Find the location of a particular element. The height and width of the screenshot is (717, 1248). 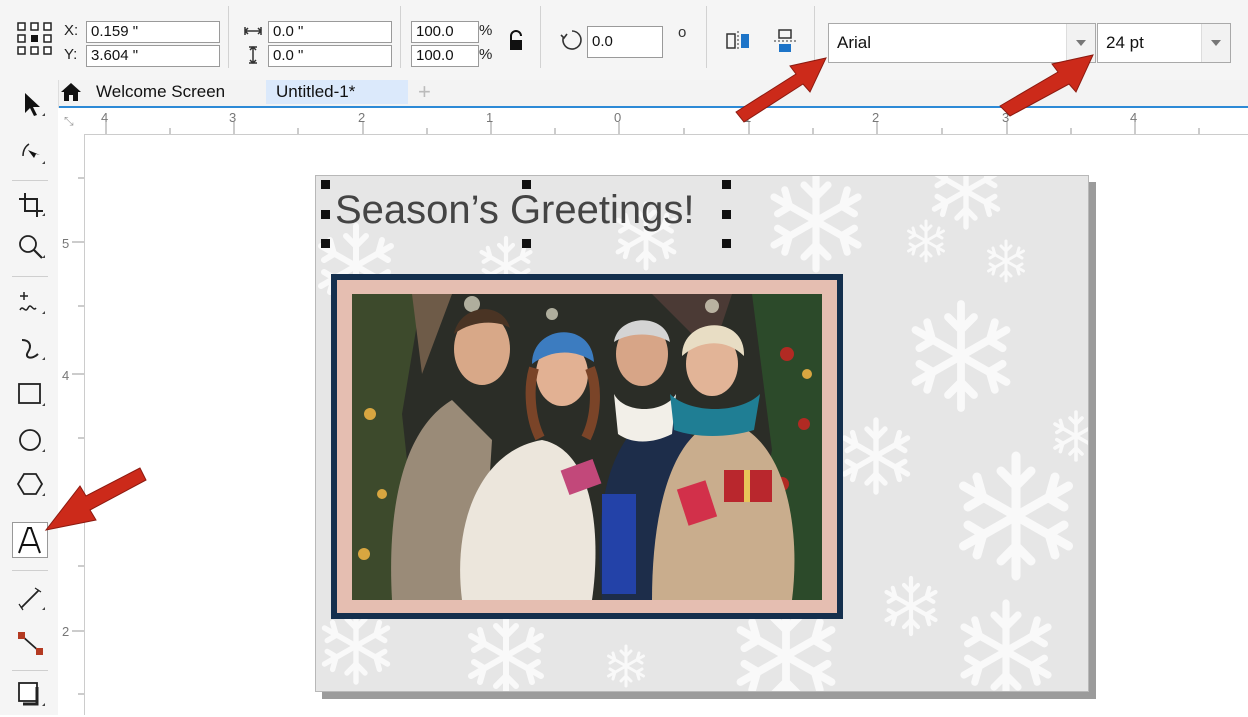

arrow-to-font-size is located at coordinates (1046, 85).